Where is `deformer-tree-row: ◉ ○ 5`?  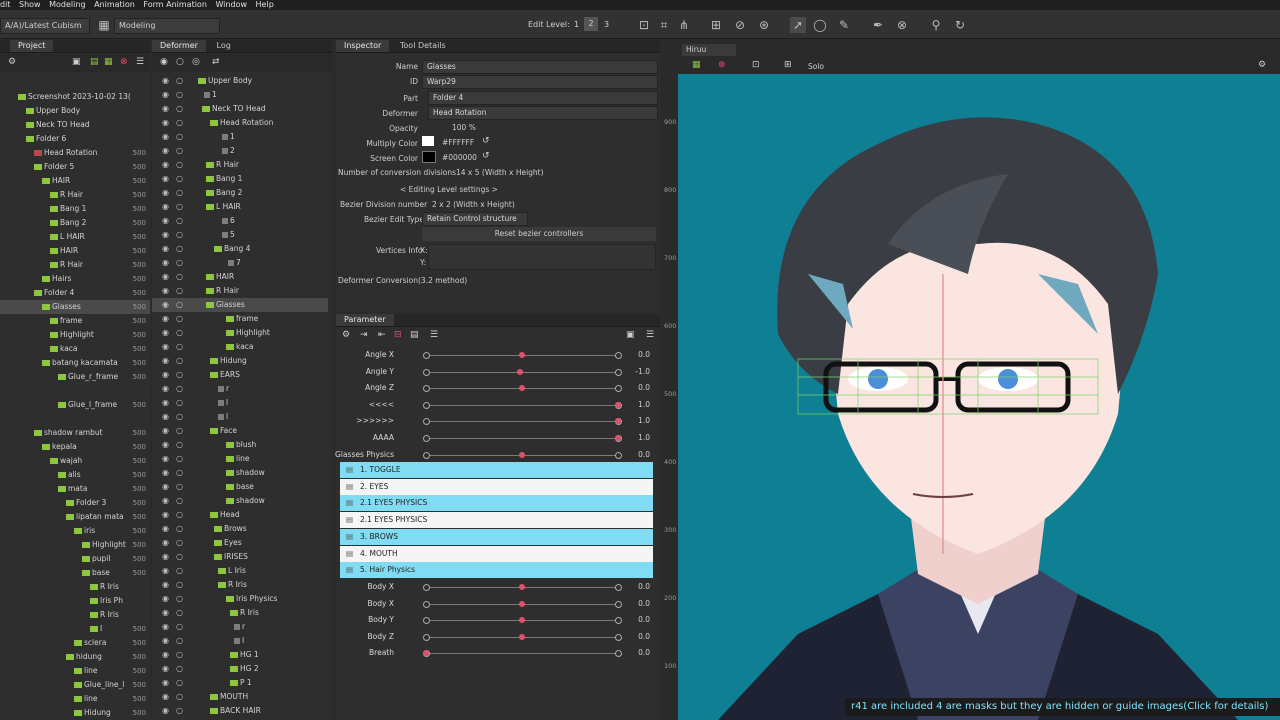
deformer-tree-row: ◉ ○ 5 is located at coordinates (240, 235).